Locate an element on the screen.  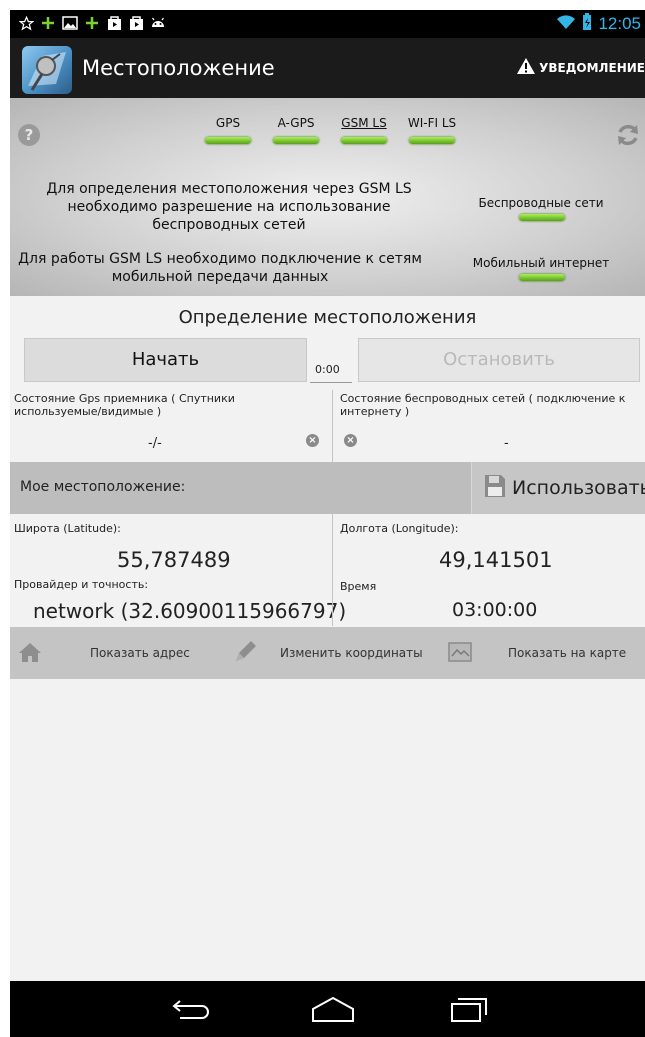
mode-gps: GPS is located at coordinates (228, 130).